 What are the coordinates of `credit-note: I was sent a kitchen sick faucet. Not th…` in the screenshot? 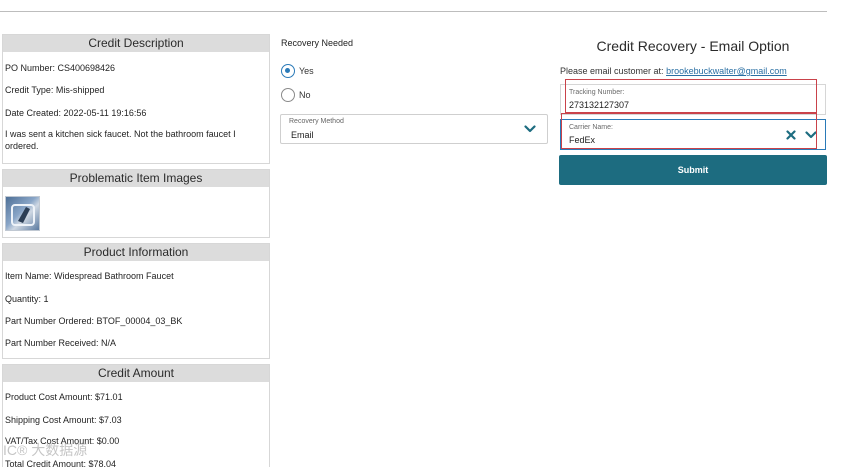 It's located at (120, 140).